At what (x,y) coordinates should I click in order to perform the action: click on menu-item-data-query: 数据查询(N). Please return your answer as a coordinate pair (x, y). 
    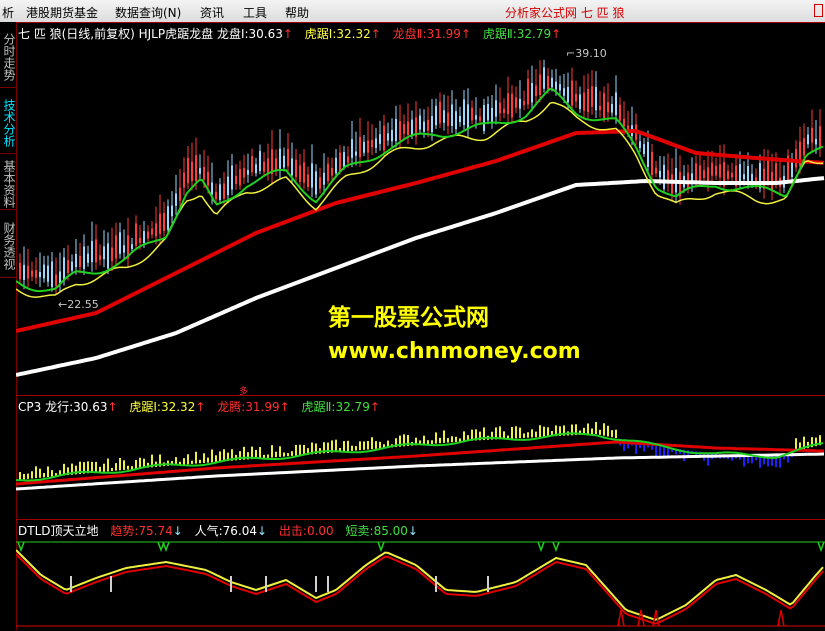
    Looking at the image, I should click on (148, 12).